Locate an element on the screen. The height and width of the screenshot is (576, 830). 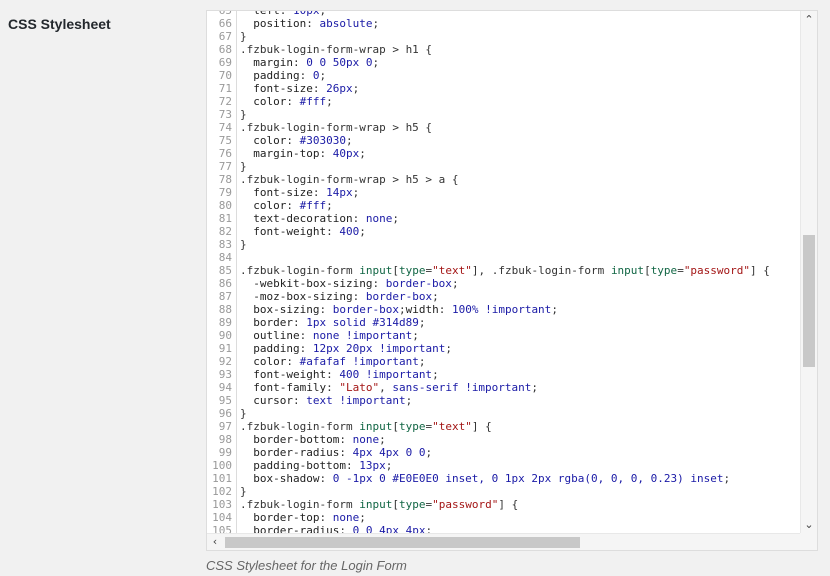
line-number: 66 is located at coordinates (225, 23).